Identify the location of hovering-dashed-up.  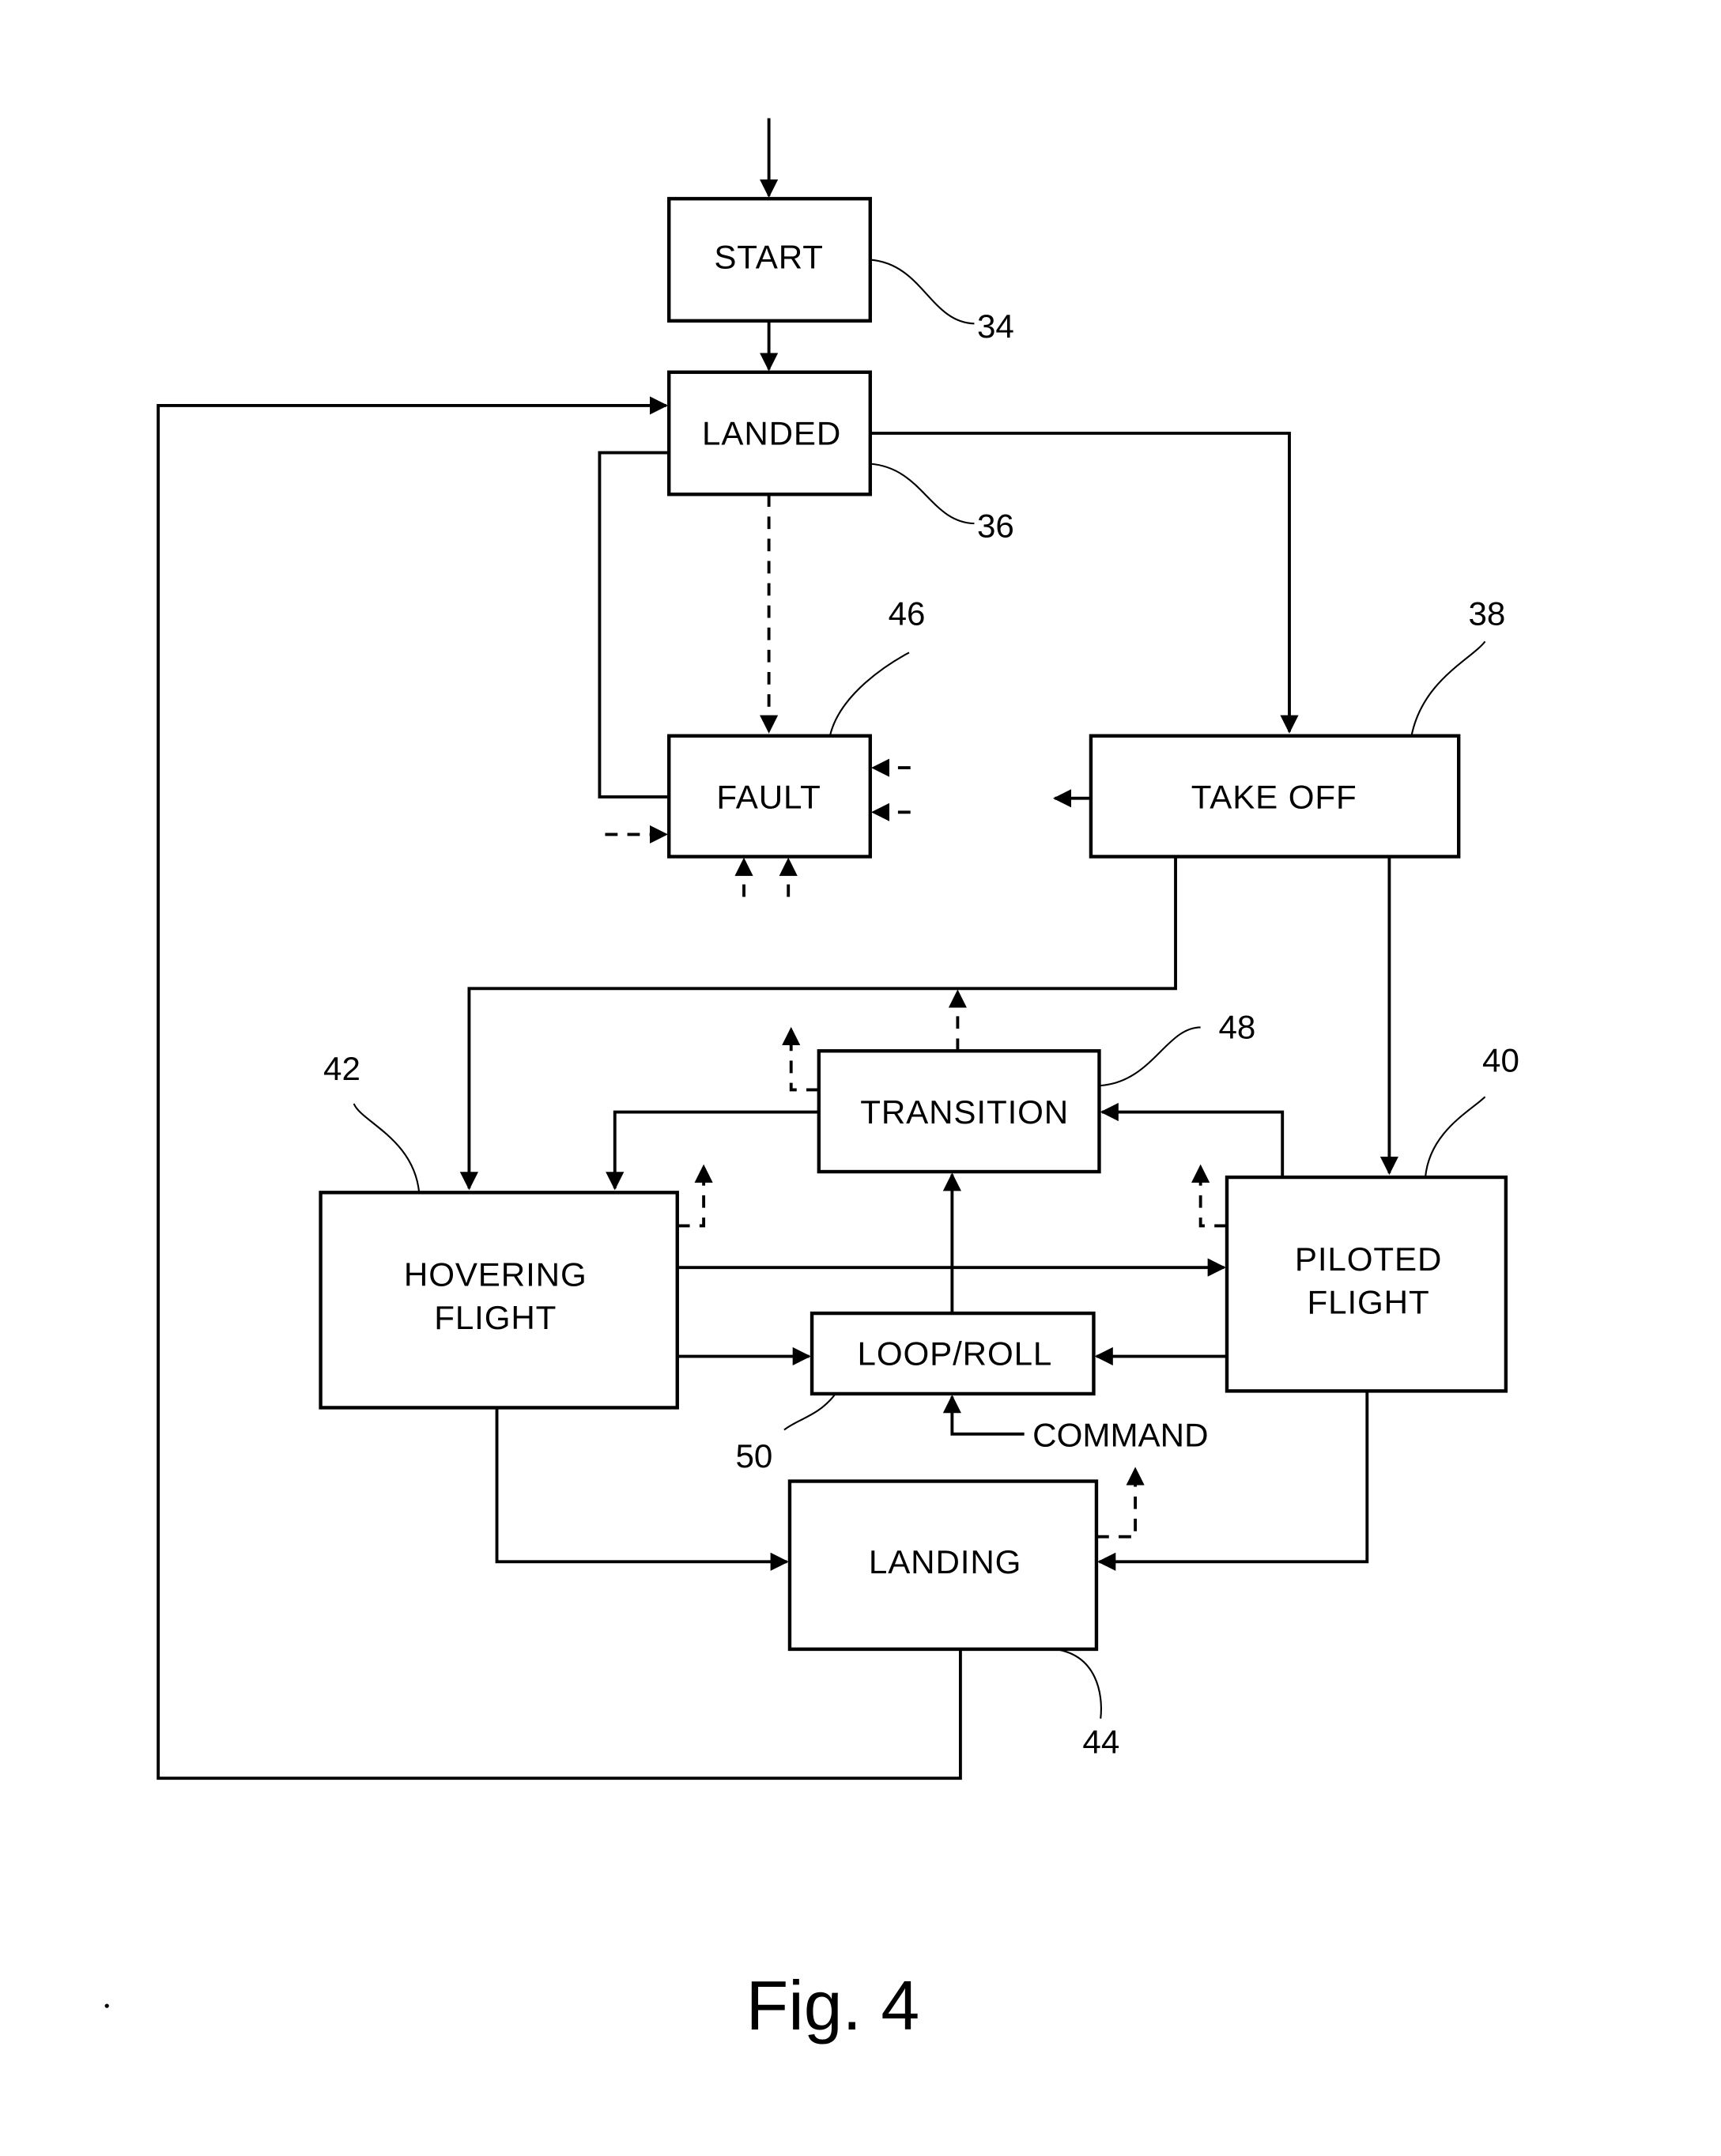
(695, 1196).